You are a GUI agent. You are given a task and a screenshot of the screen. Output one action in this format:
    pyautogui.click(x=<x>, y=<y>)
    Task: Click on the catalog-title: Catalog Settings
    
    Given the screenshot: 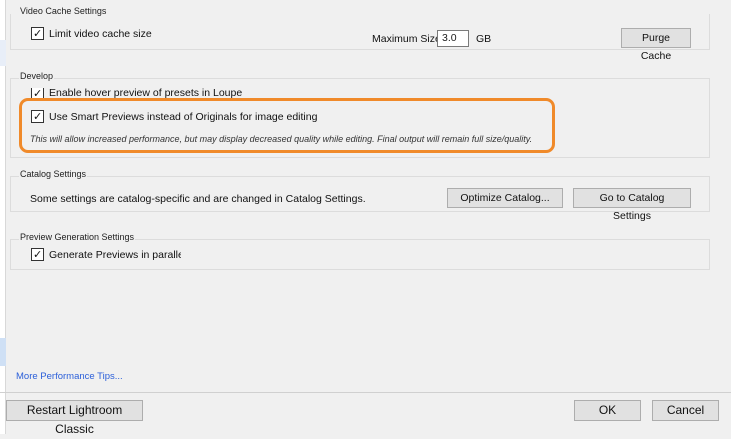 What is the action you would take?
    pyautogui.click(x=53, y=174)
    